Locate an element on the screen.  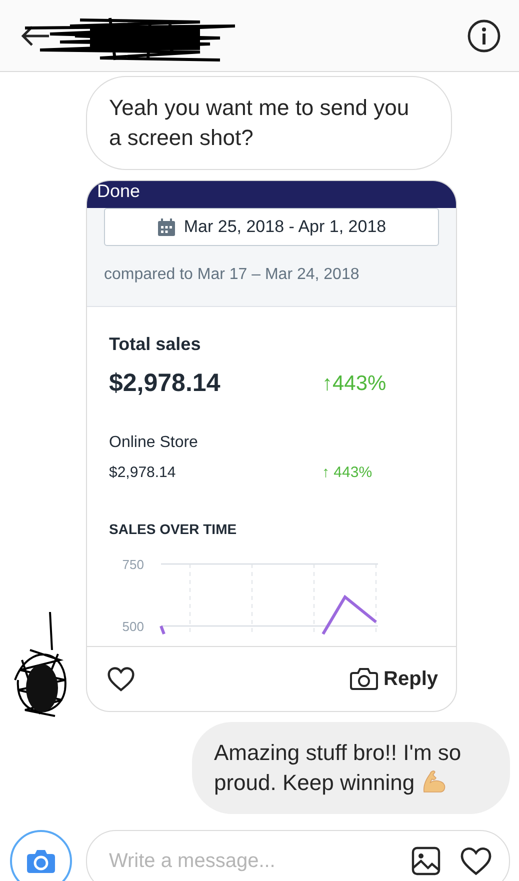
done-button: Done is located at coordinates (118, 191).